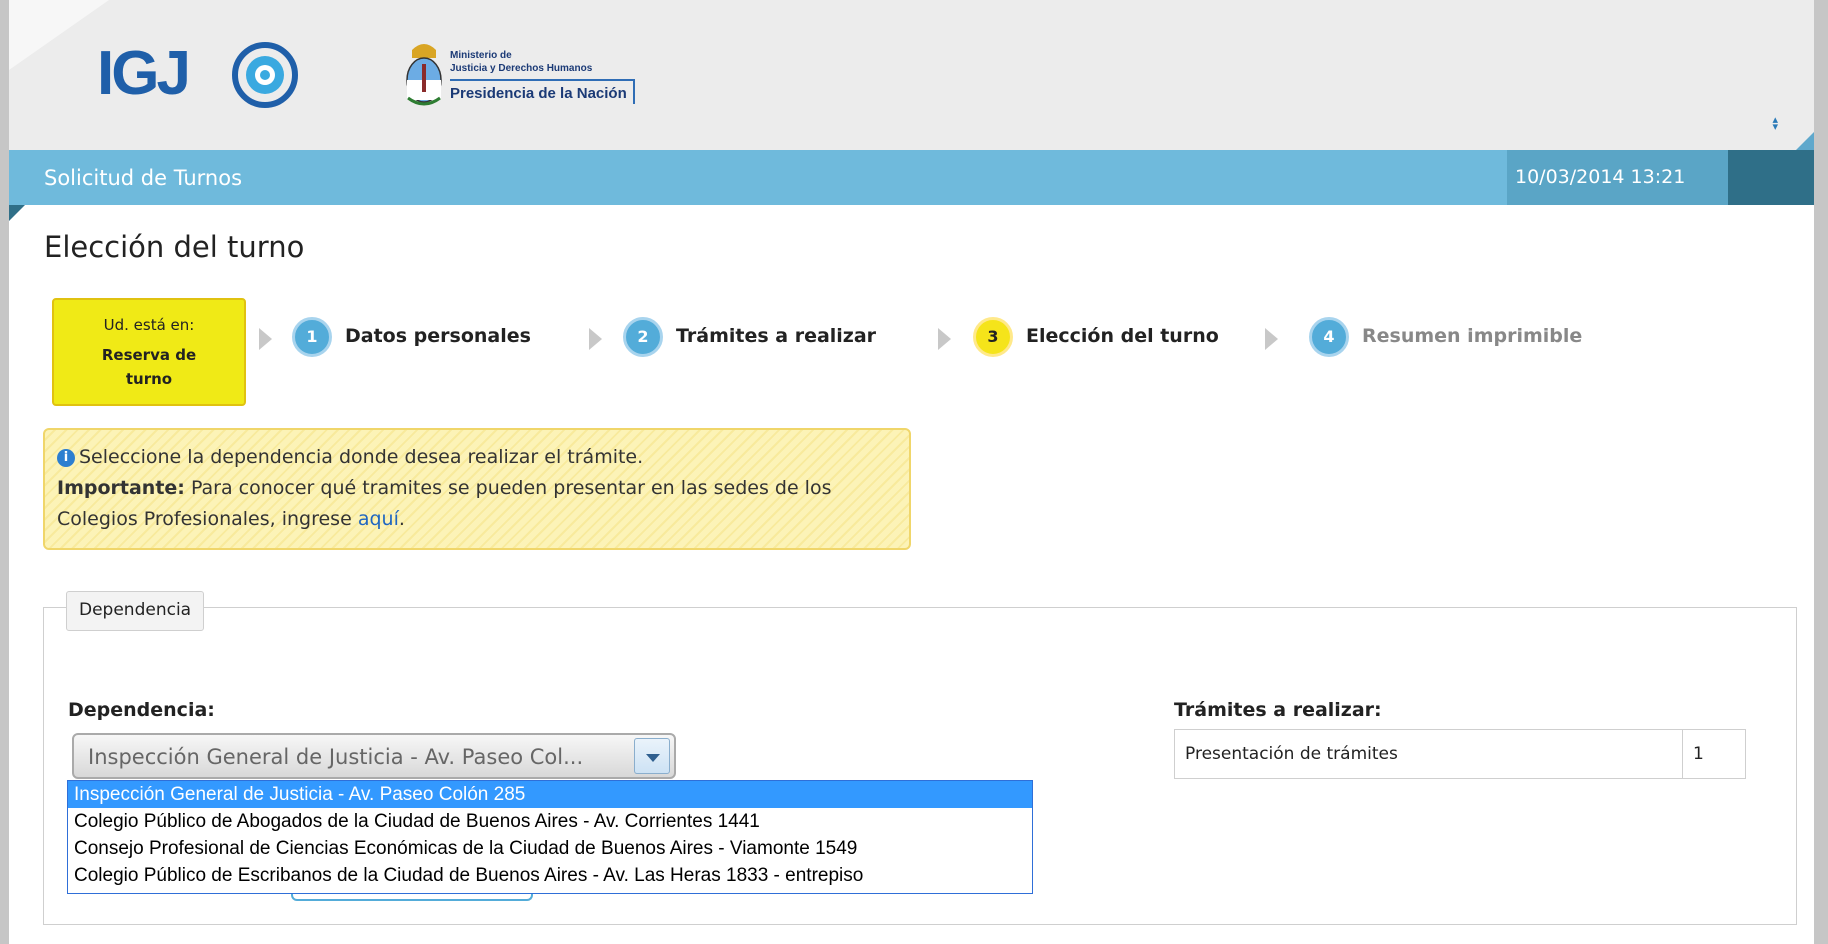 The height and width of the screenshot is (944, 1828). Describe the element at coordinates (521, 68) in the screenshot. I see `ministry-line2: Justicia y Derechos Humanos` at that location.